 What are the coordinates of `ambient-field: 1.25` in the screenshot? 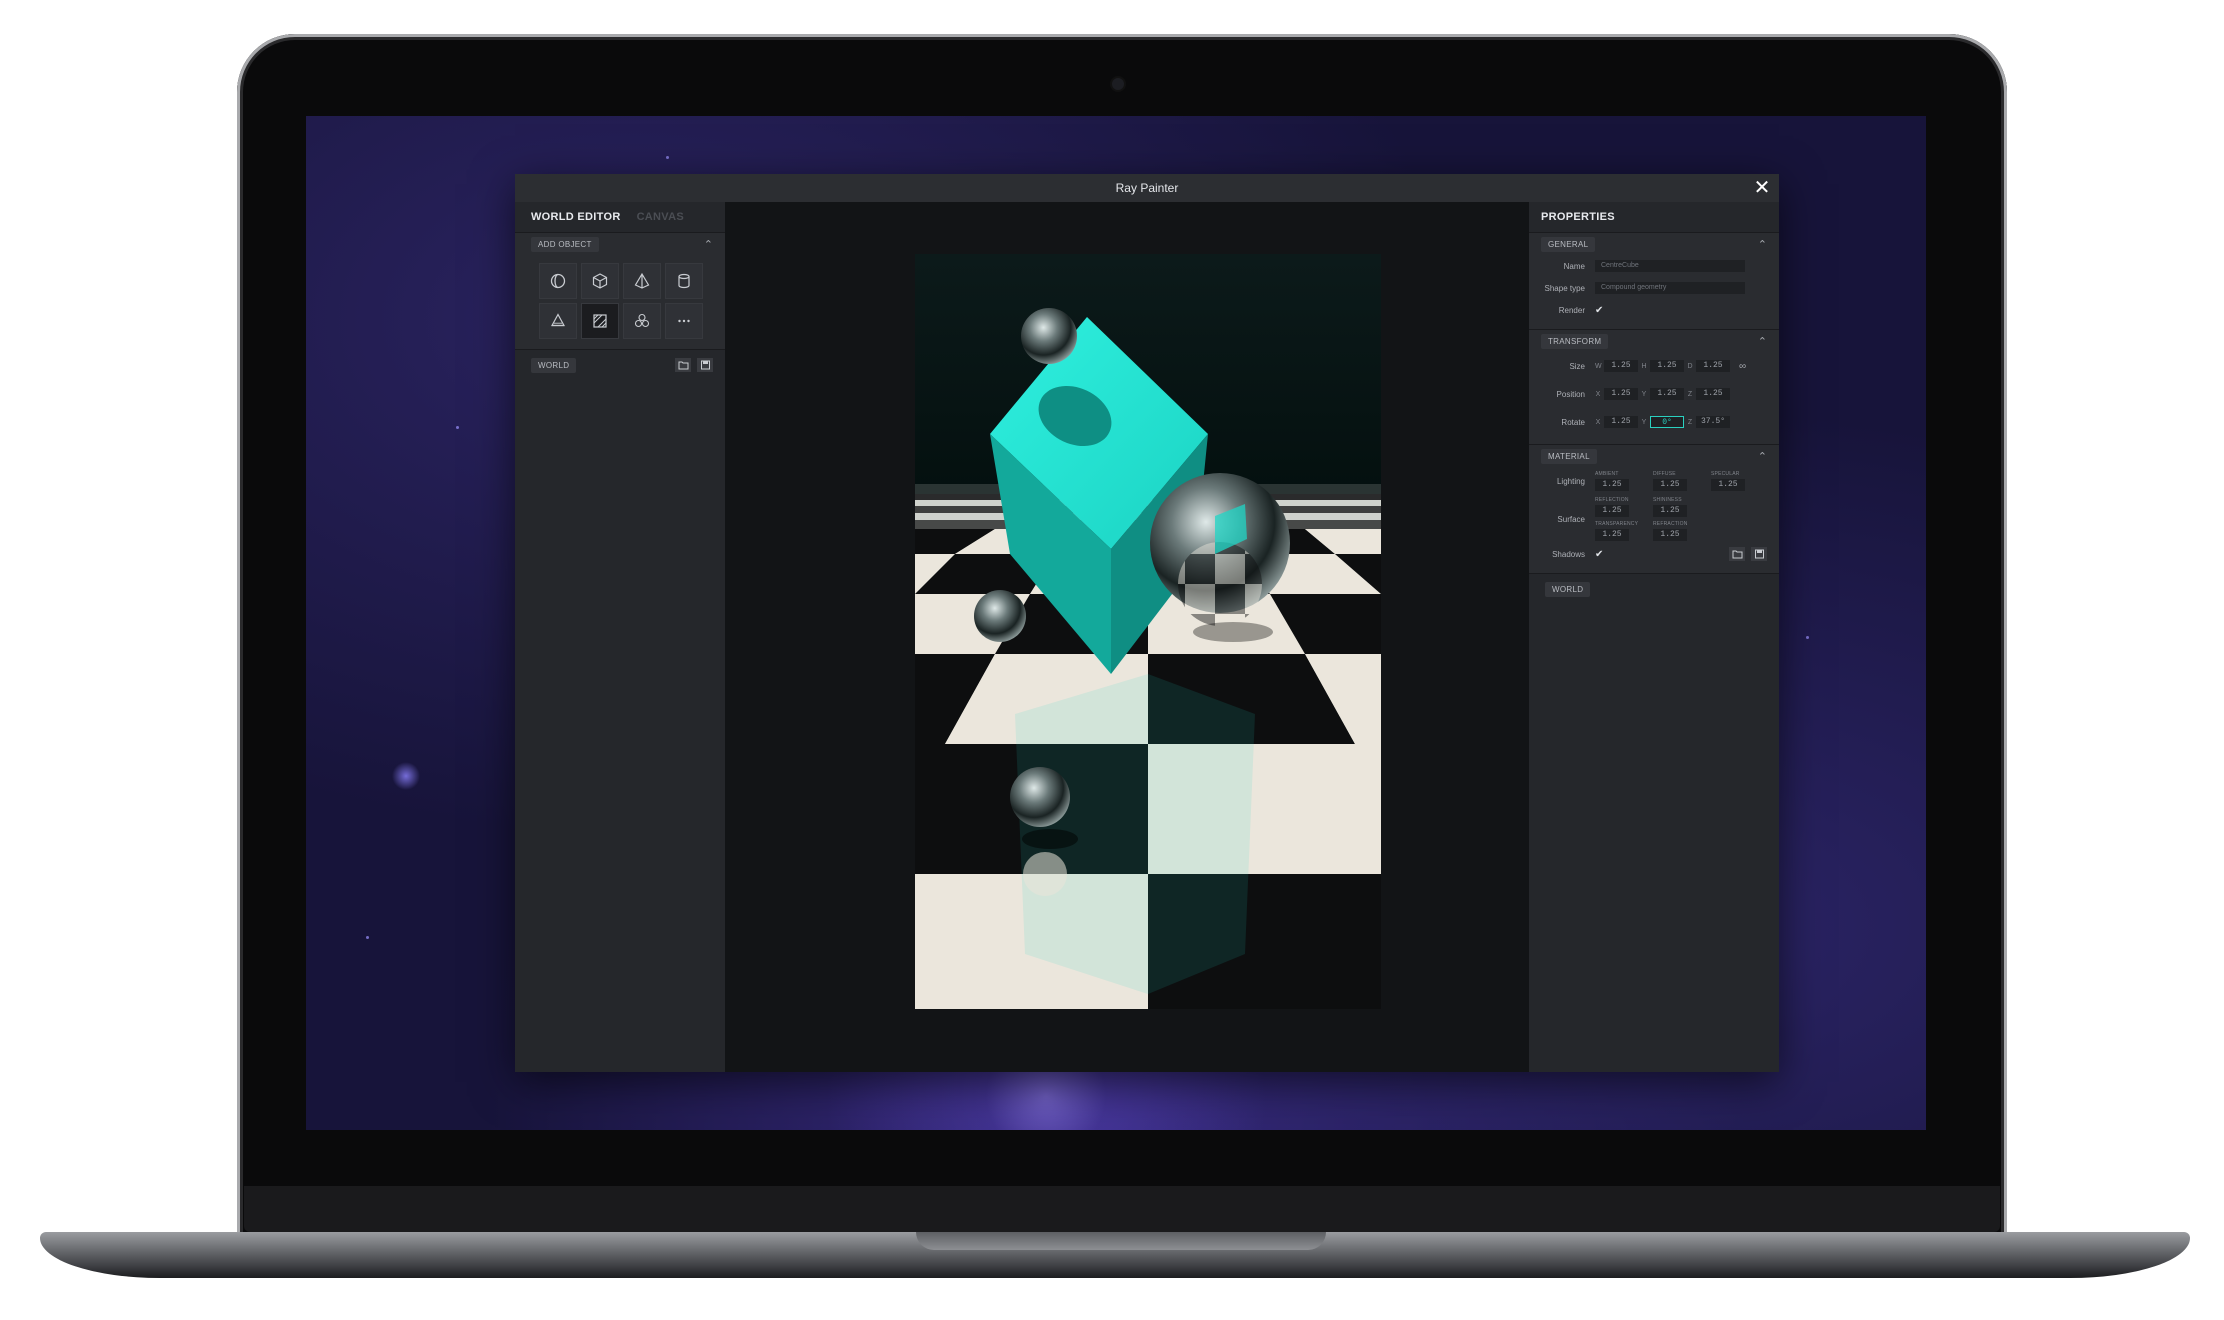 It's located at (1612, 485).